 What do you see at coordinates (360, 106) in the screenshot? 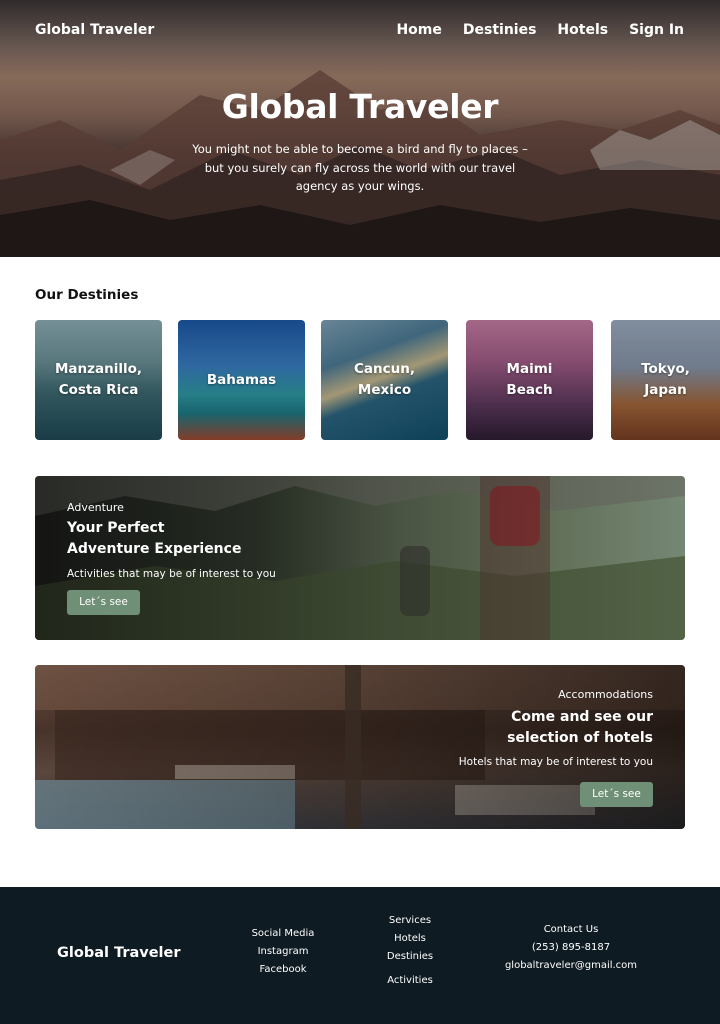
I see `hero-title: Global Traveler` at bounding box center [360, 106].